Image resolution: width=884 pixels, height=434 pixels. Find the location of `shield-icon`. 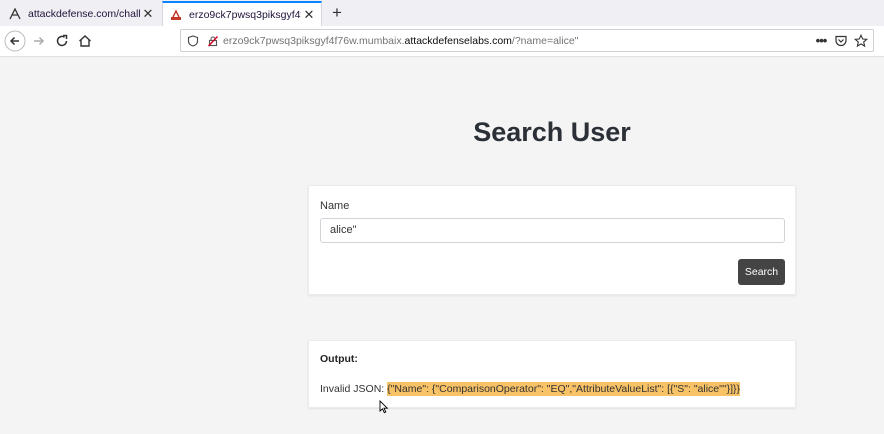

shield-icon is located at coordinates (193, 40).